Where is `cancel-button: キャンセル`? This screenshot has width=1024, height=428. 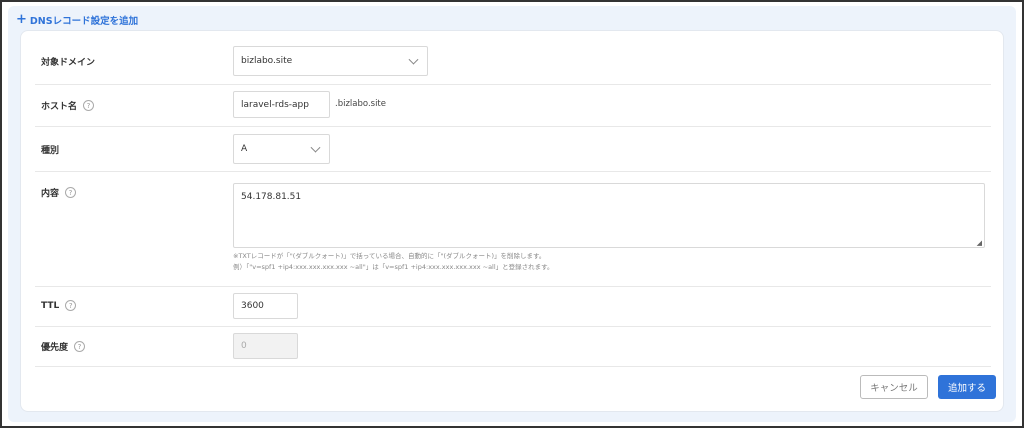 cancel-button: キャンセル is located at coordinates (894, 387).